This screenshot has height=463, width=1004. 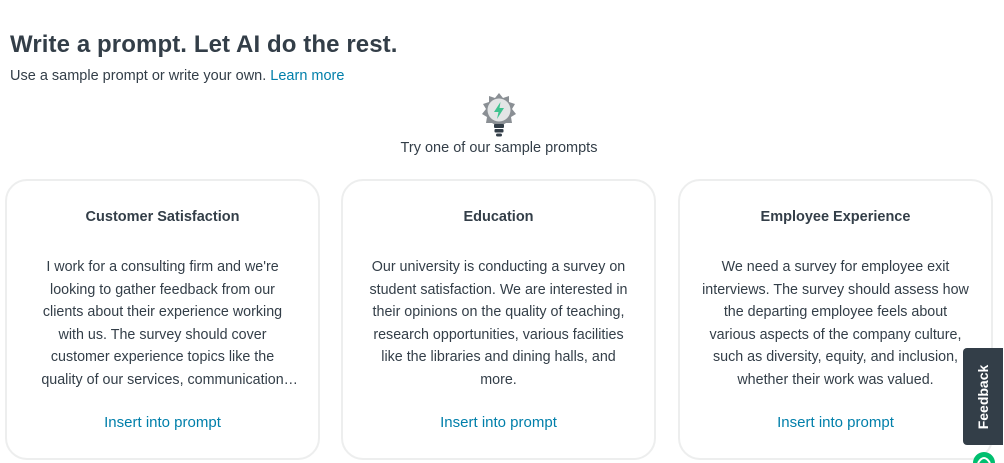 What do you see at coordinates (138, 76) in the screenshot?
I see `subtitle-text: Use a sample prompt or write your own.` at bounding box center [138, 76].